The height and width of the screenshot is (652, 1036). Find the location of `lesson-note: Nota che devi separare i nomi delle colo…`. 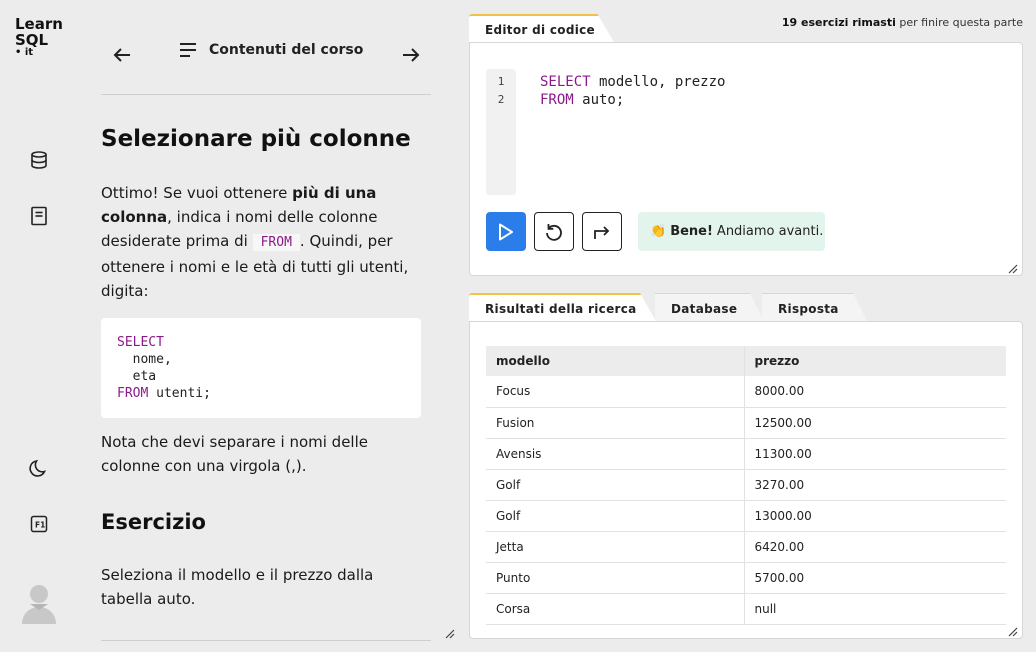

lesson-note: Nota che devi separare i nomi delle colo… is located at coordinates (234, 454).